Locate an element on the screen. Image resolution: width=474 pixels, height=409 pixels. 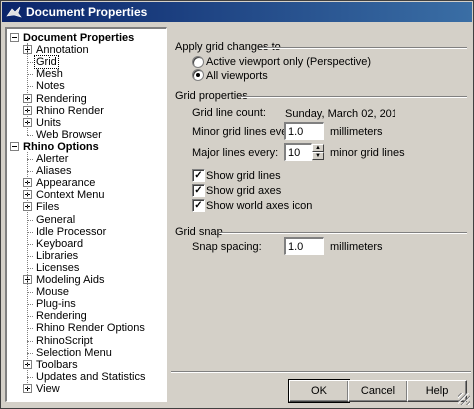
tree-item-label: Licenses is located at coordinates (58, 267).